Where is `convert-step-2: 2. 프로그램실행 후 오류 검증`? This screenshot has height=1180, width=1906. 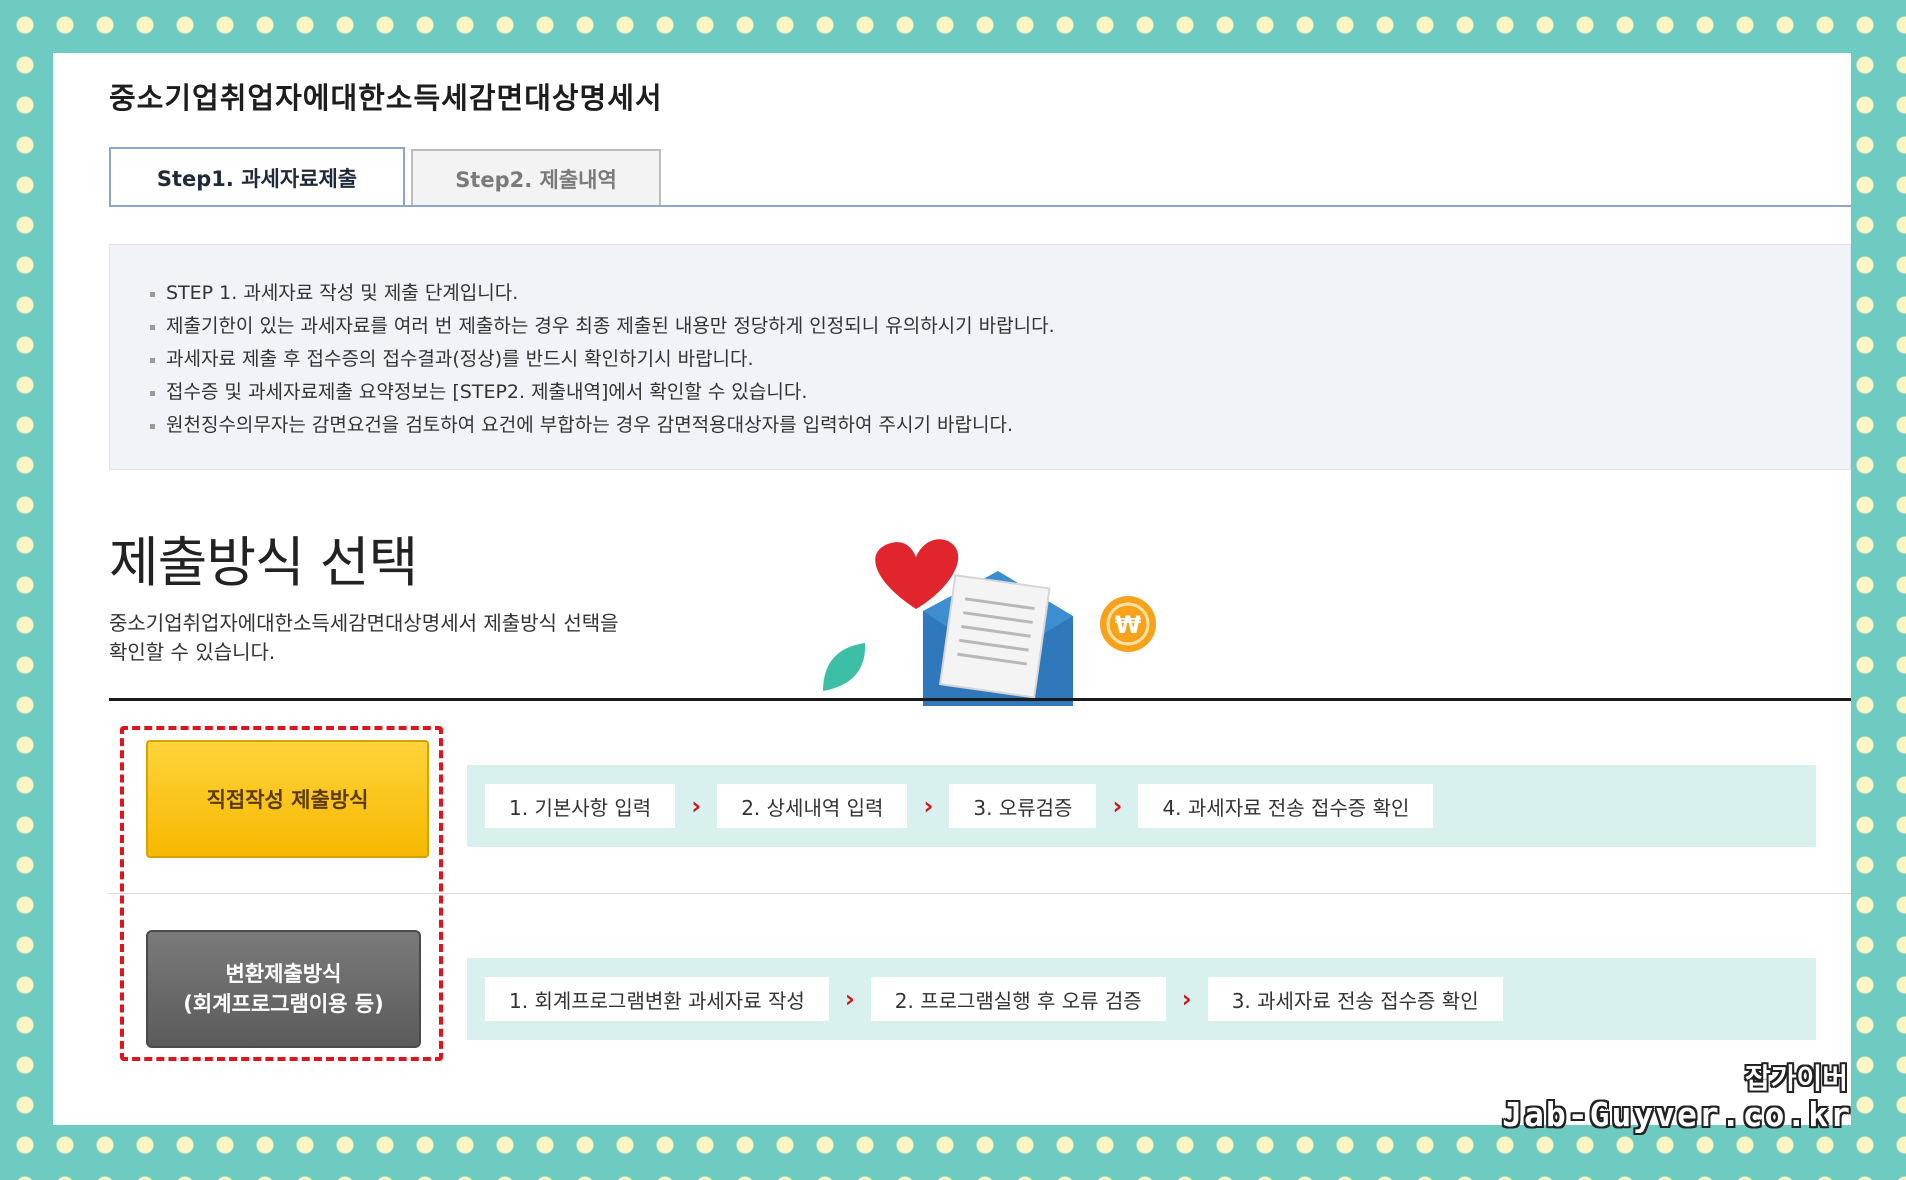
convert-step-2: 2. 프로그램실행 후 오류 검증 is located at coordinates (1018, 999).